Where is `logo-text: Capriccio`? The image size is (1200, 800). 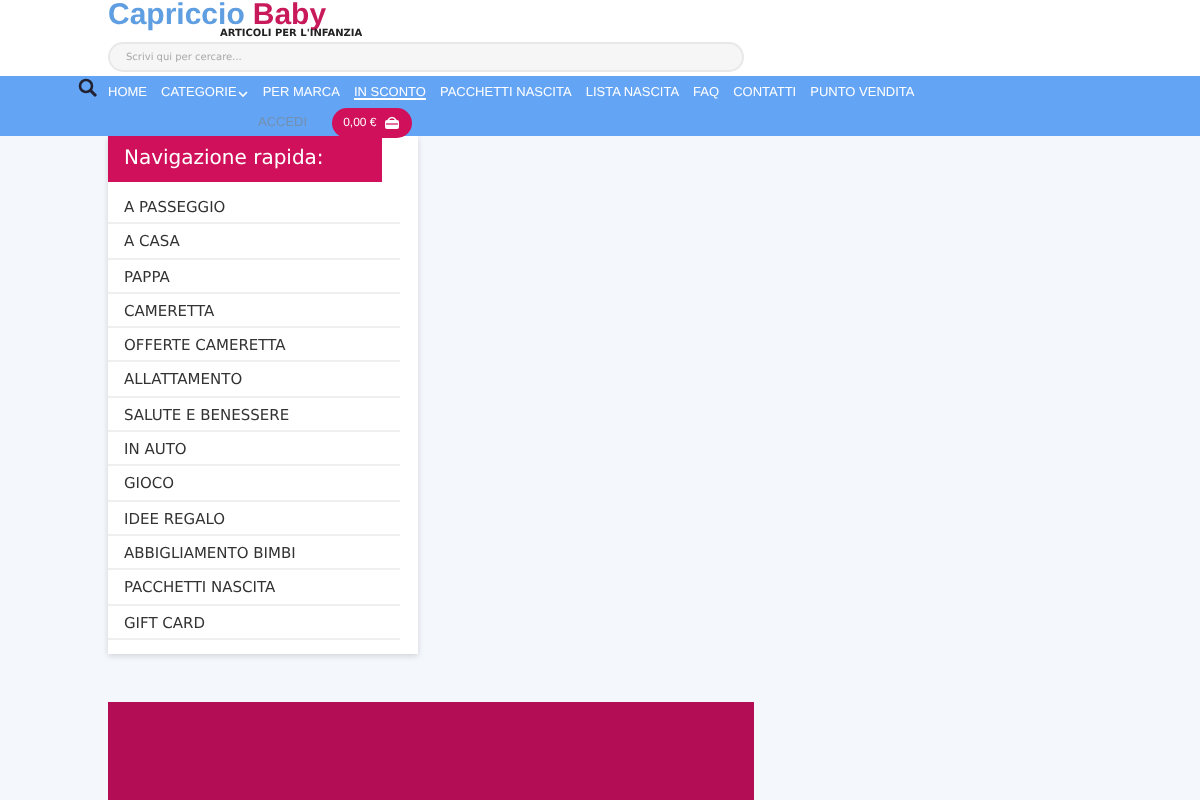
logo-text: Capriccio is located at coordinates (176, 15).